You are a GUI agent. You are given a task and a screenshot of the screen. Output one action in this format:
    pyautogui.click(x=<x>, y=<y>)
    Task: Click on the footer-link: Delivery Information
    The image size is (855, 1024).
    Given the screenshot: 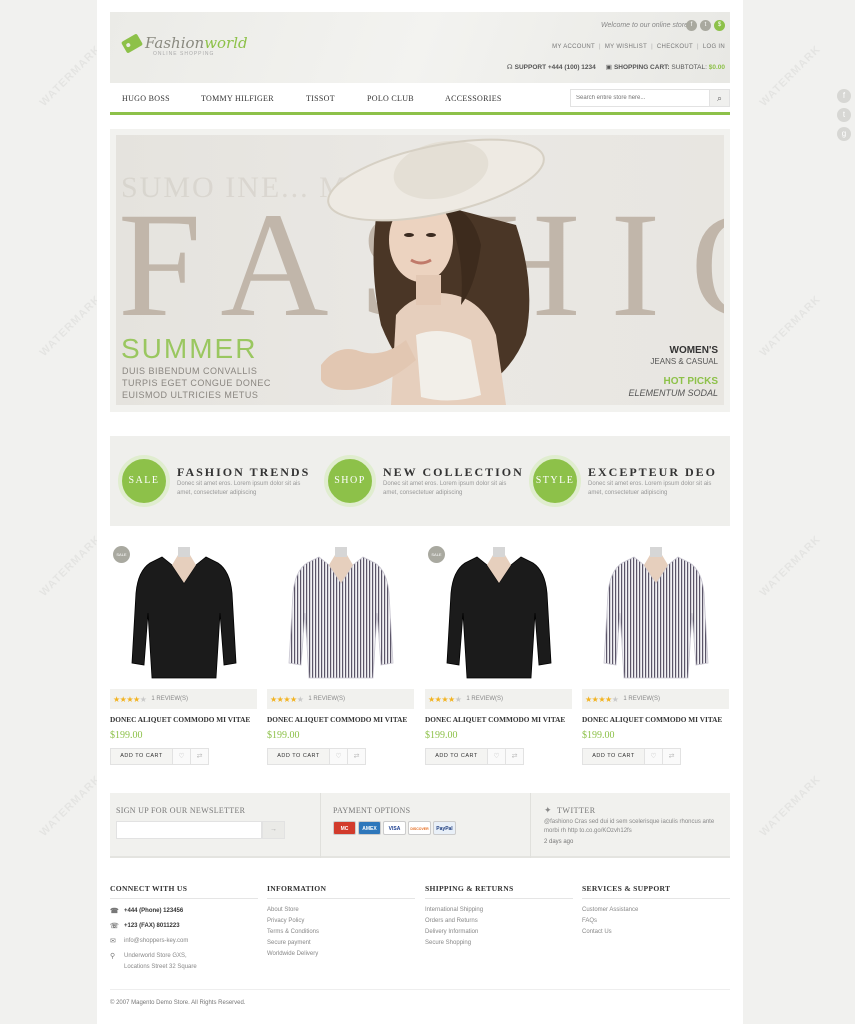 What is the action you would take?
    pyautogui.click(x=499, y=932)
    